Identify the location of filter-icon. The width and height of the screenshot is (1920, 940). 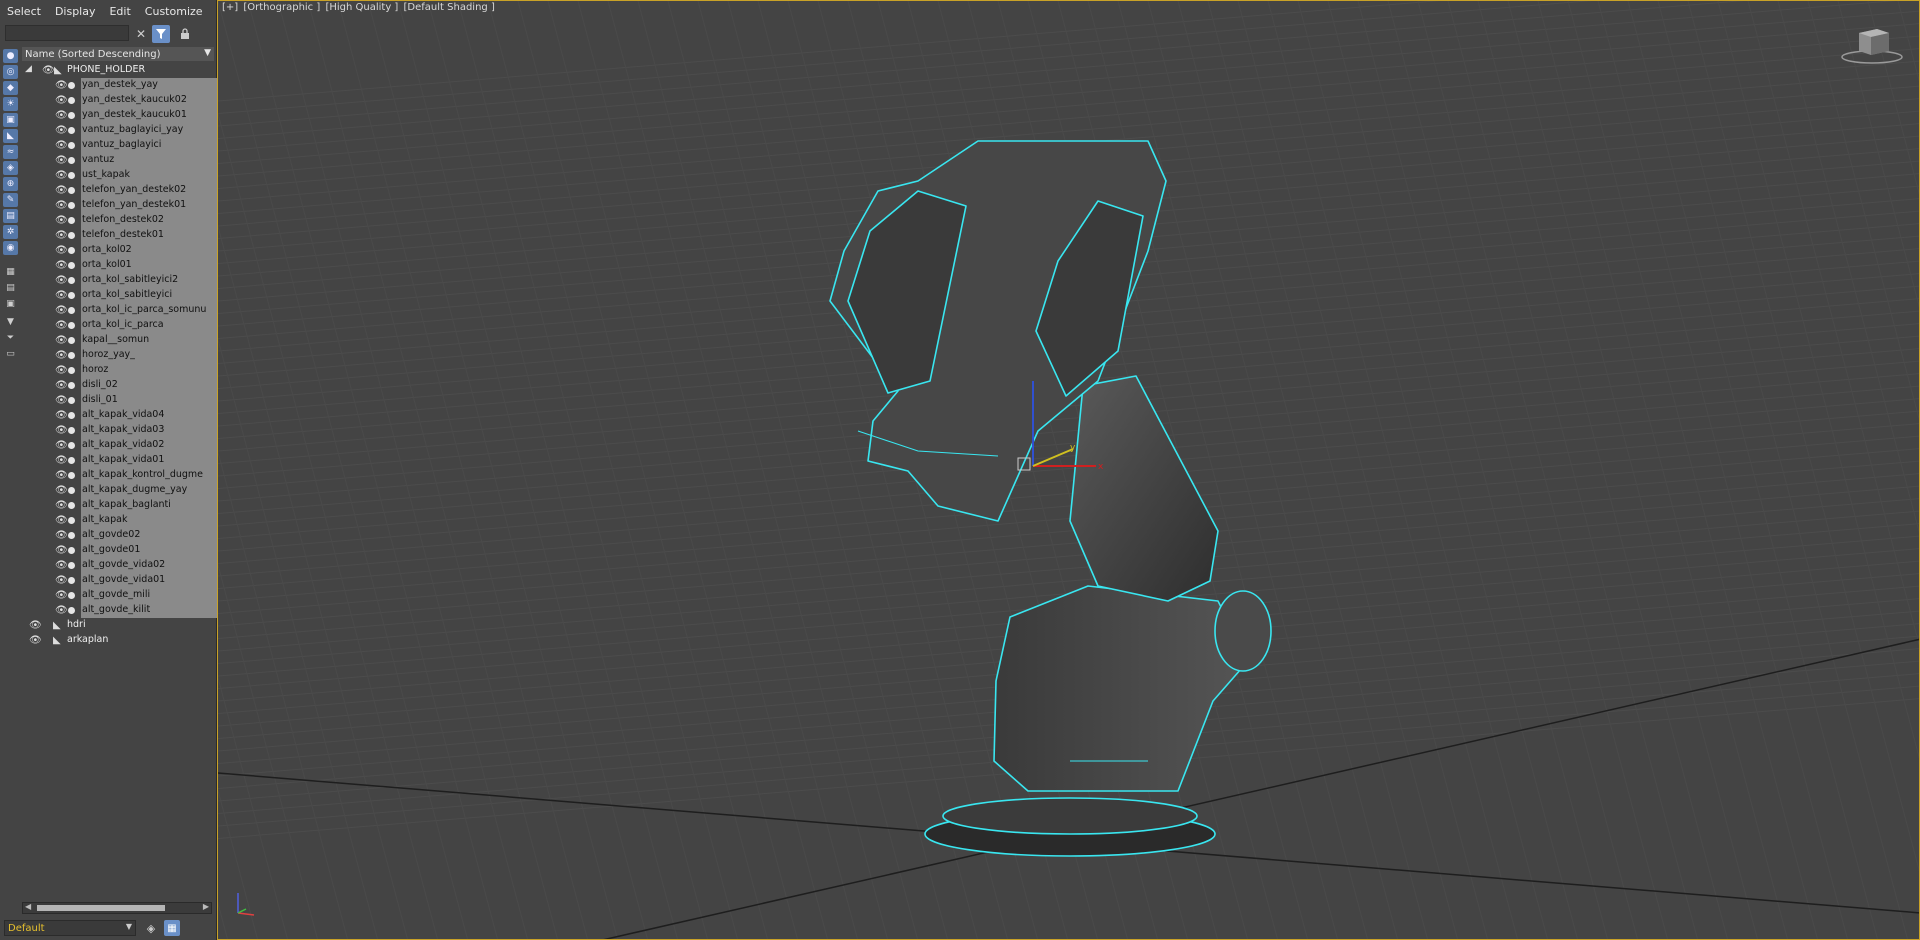
(161, 34).